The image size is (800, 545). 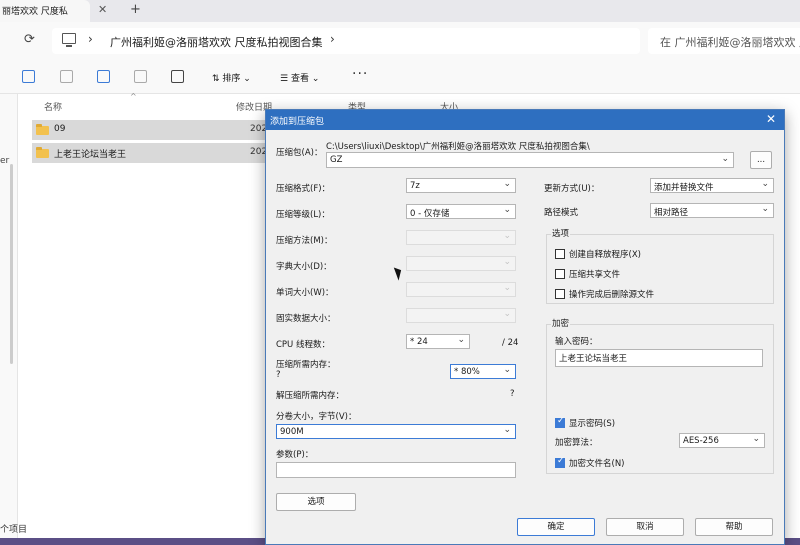 I want to click on item-count: 个项目, so click(x=14, y=530).